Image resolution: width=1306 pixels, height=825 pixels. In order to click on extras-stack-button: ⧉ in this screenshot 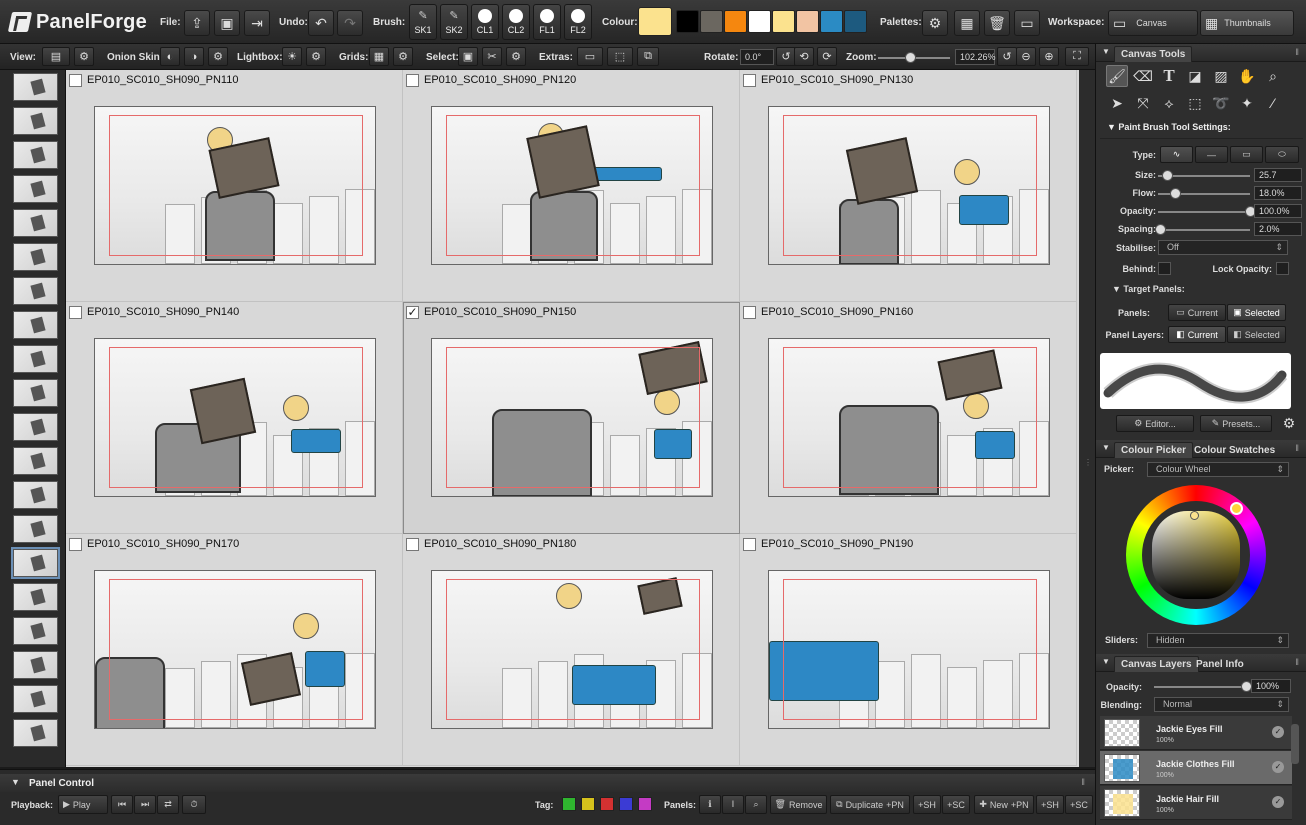, I will do `click(648, 56)`.